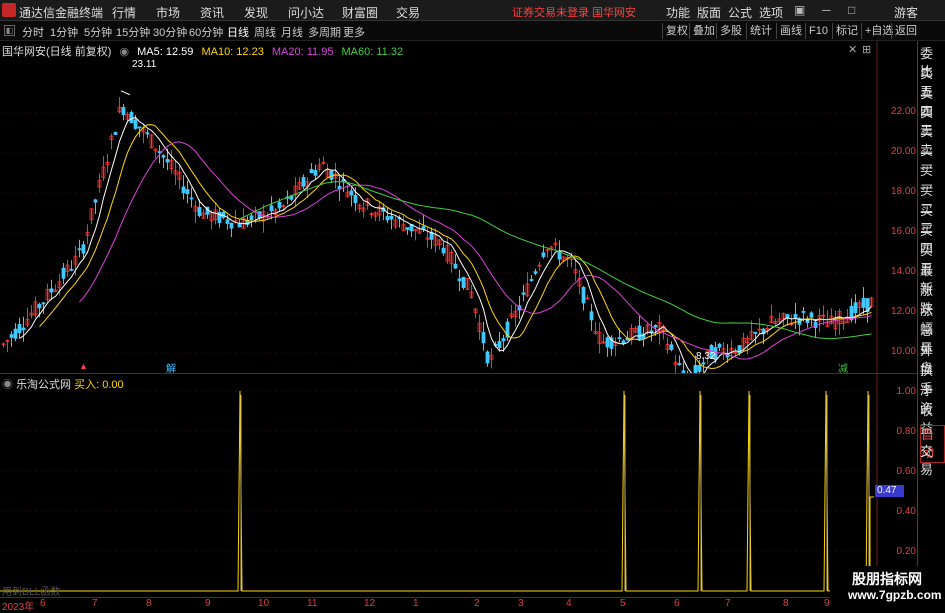 This screenshot has height=613, width=945. I want to click on tab-more: 更多, so click(354, 32).